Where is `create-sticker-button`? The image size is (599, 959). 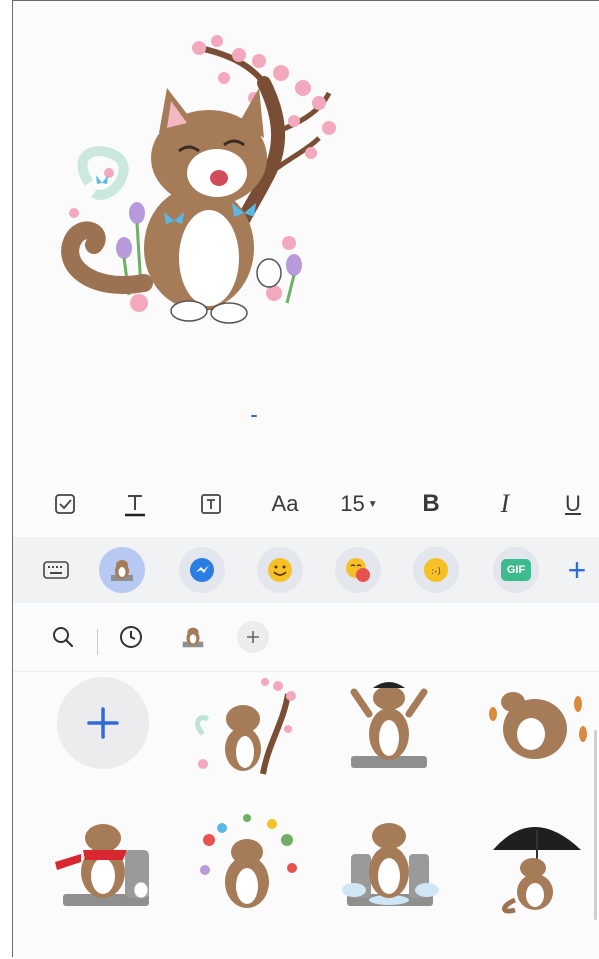
create-sticker-button is located at coordinates (103, 723).